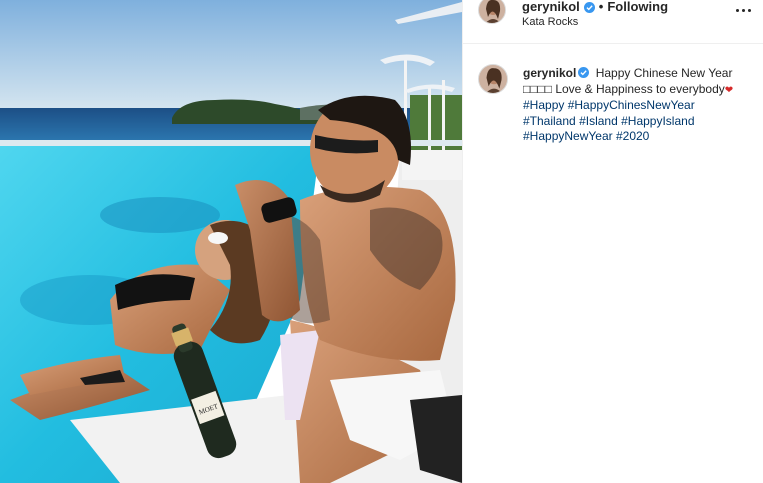 Image resolution: width=763 pixels, height=483 pixels. What do you see at coordinates (549, 73) in the screenshot?
I see `caption-username: gerynikol` at bounding box center [549, 73].